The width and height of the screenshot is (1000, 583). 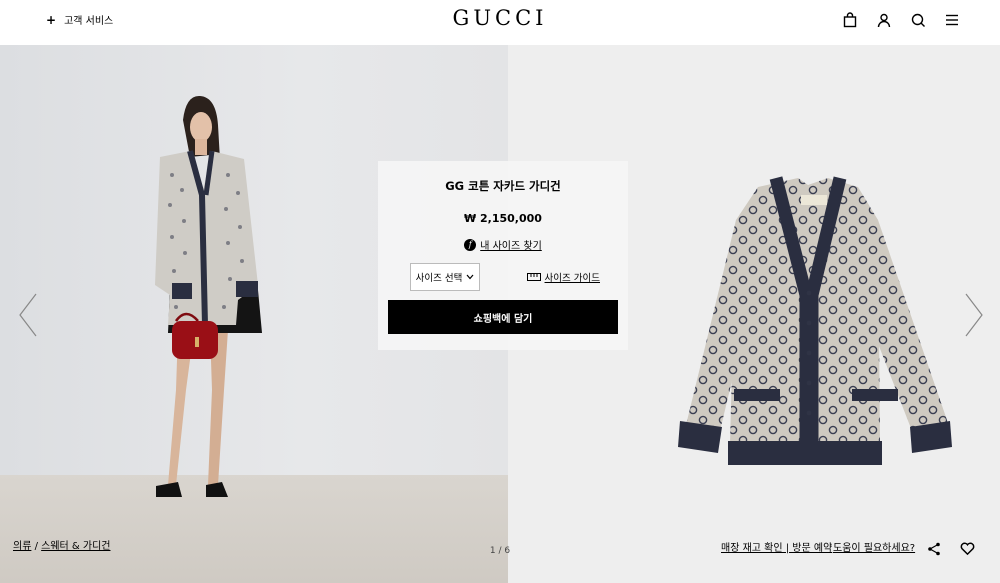 What do you see at coordinates (503, 317) in the screenshot?
I see `add-to-bag-button: 쇼핑백에 담기` at bounding box center [503, 317].